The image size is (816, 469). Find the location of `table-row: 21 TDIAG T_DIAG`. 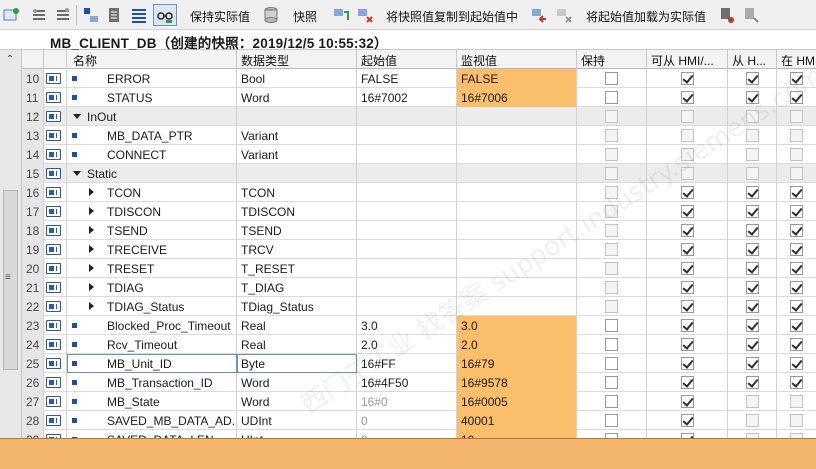

table-row: 21 TDIAG T_DIAG is located at coordinates (419, 287).